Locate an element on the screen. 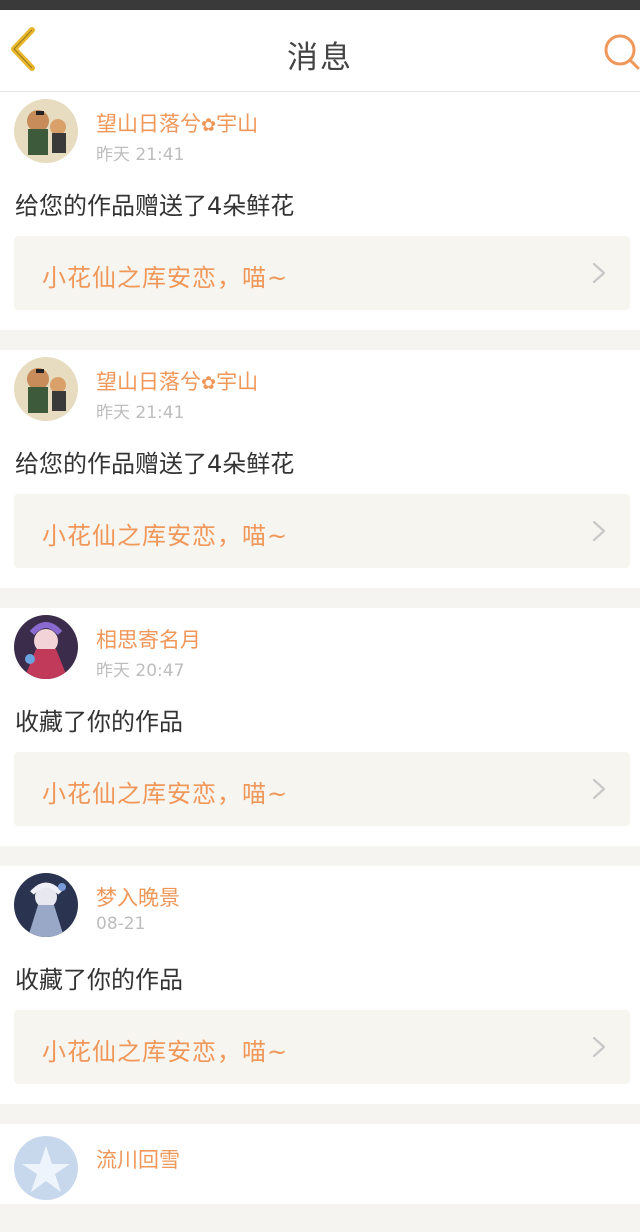  message-card: 流川回雪 is located at coordinates (320, 1164).